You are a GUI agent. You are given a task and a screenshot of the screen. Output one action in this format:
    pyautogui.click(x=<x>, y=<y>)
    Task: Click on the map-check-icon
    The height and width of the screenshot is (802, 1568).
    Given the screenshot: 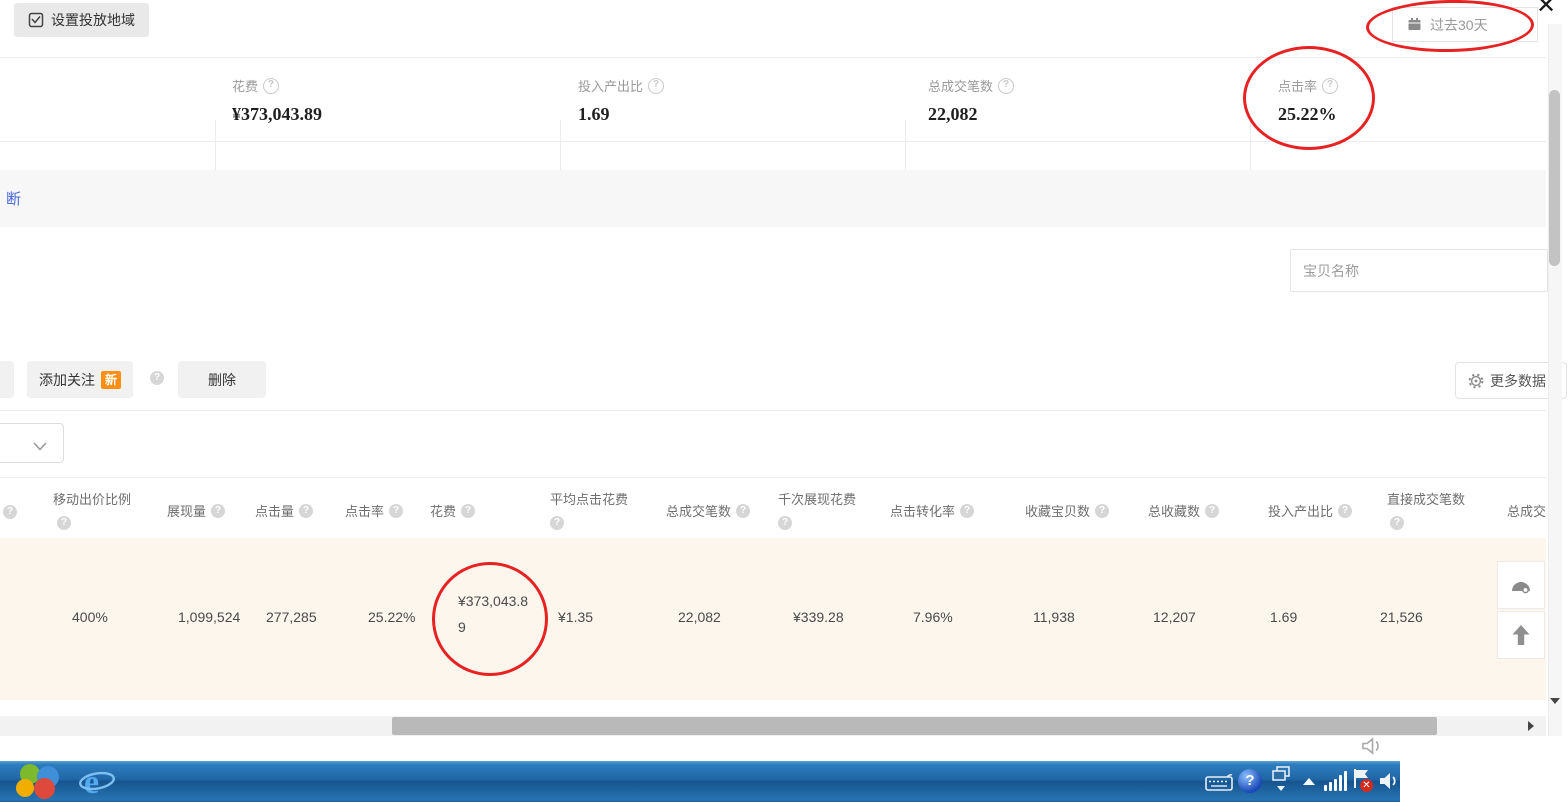 What is the action you would take?
    pyautogui.click(x=36, y=20)
    